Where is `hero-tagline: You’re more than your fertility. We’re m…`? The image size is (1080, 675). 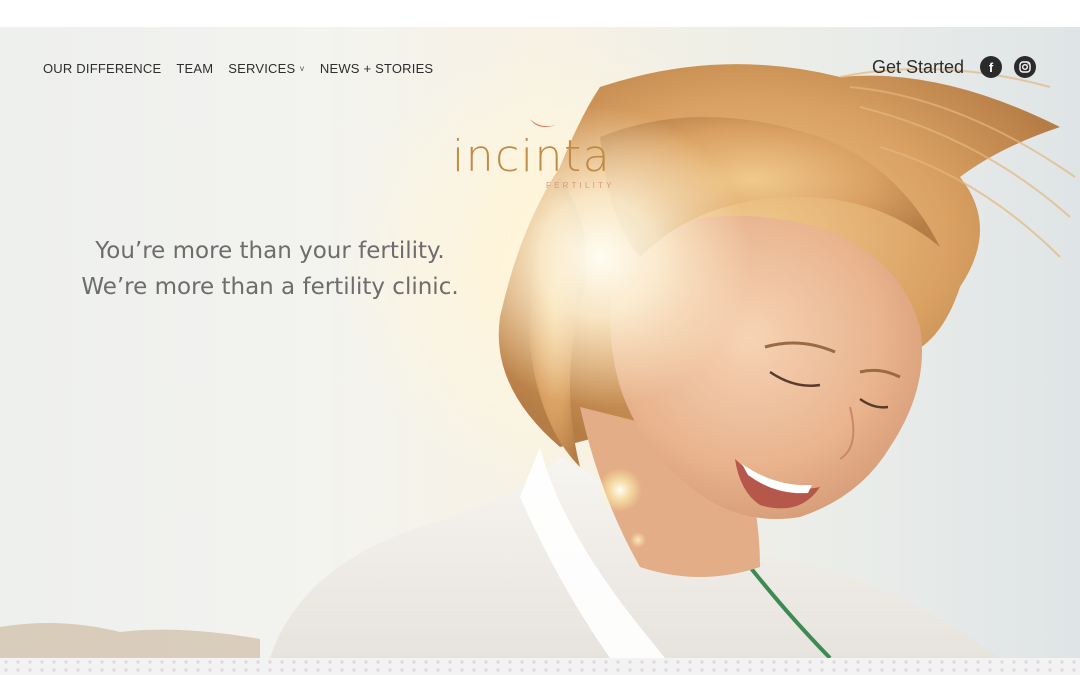
hero-tagline: You’re more than your fertility. We’re m… is located at coordinates (270, 269).